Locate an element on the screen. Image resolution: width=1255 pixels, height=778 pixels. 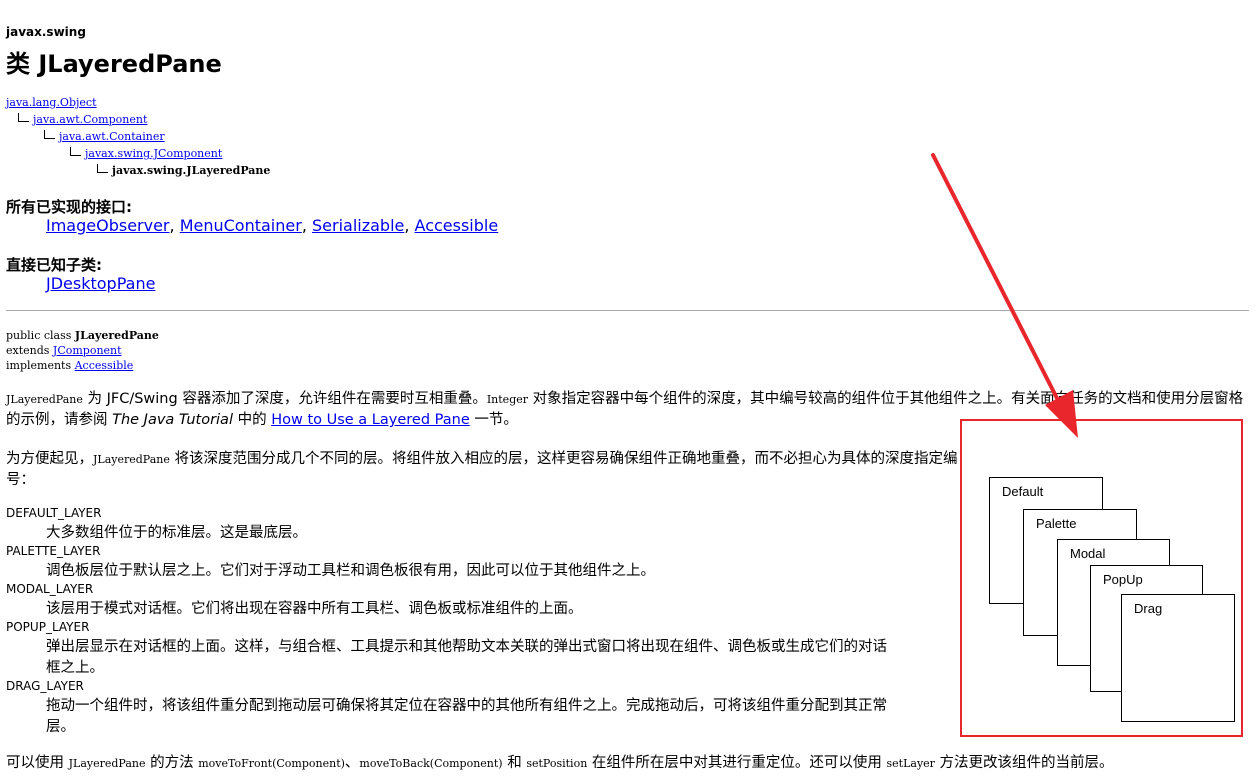
hierarchy-level-4: javax.swing.JLayeredPane is located at coordinates (183, 170).